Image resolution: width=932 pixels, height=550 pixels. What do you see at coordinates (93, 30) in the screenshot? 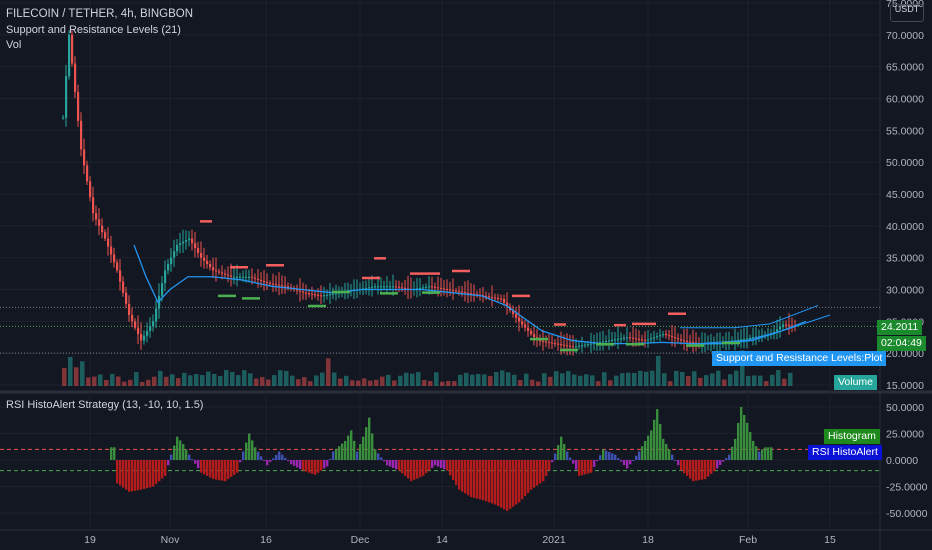
I see `indicator-sr-label: Support and Resistance Levels (21)` at bounding box center [93, 30].